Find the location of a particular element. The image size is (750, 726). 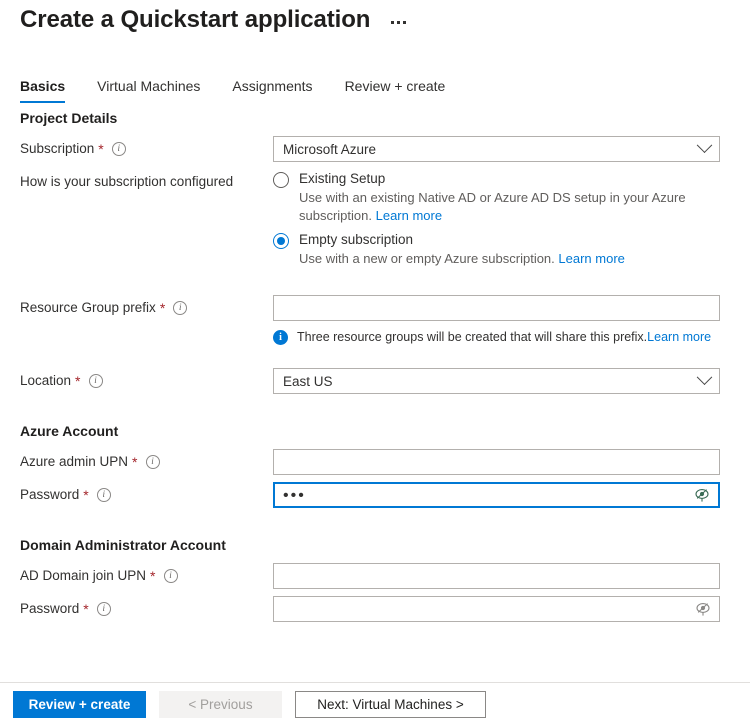

review-create-button: Review + create is located at coordinates (79, 704).